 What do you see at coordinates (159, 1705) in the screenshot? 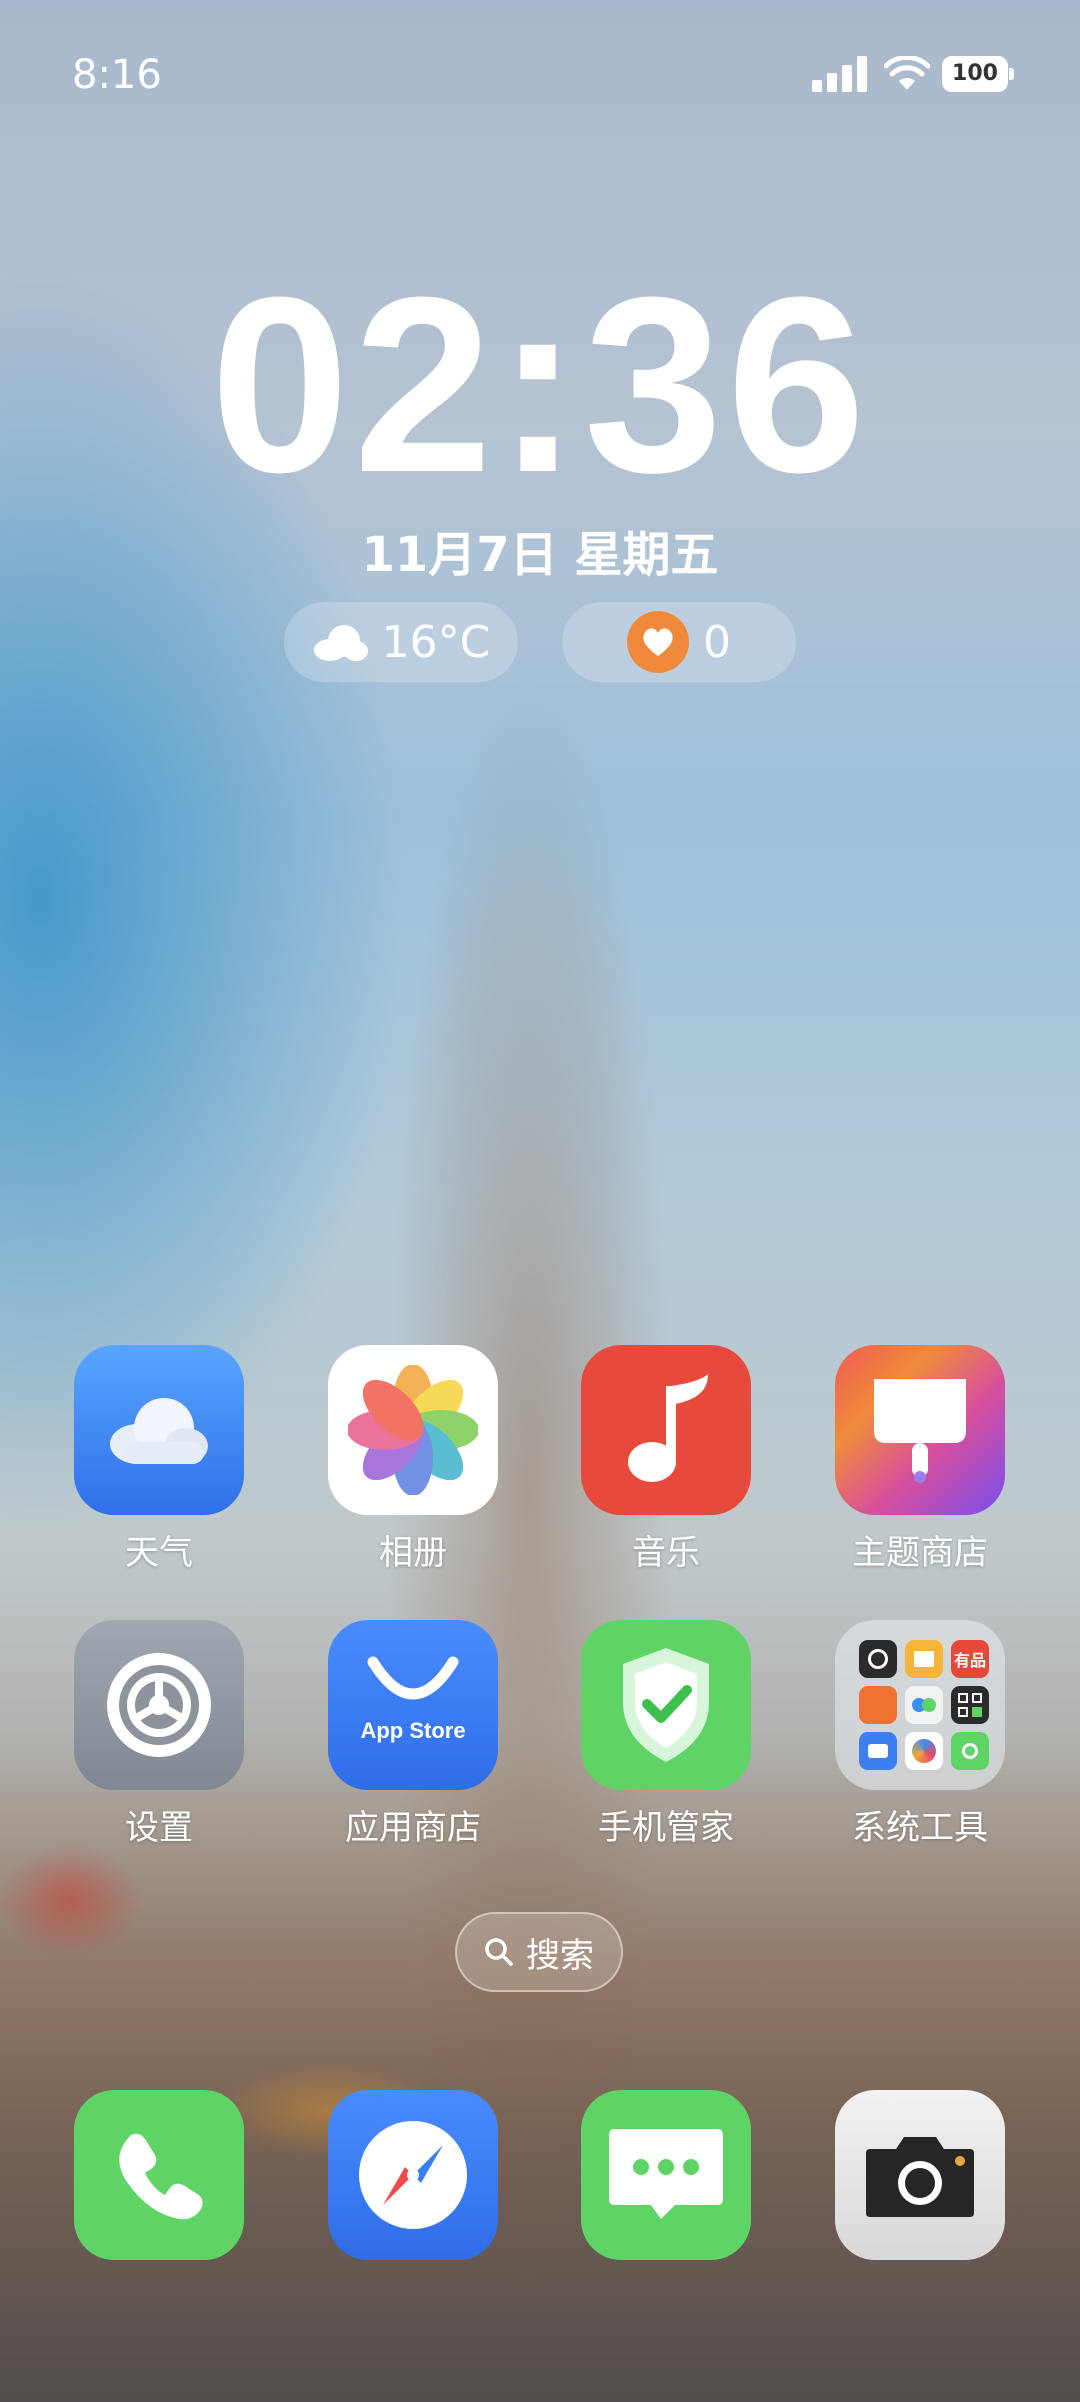
I see `settings-gear-icon` at bounding box center [159, 1705].